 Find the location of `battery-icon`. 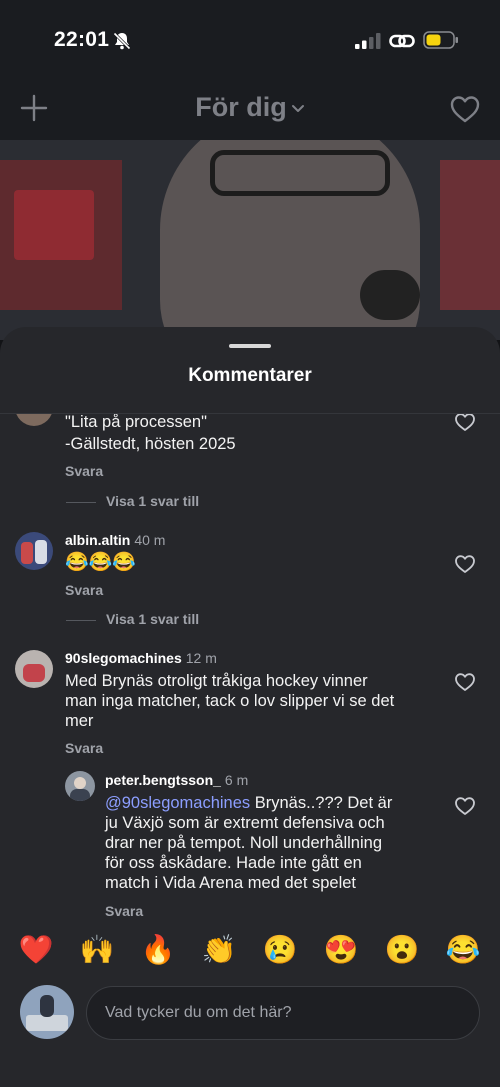

battery-icon is located at coordinates (440, 40).